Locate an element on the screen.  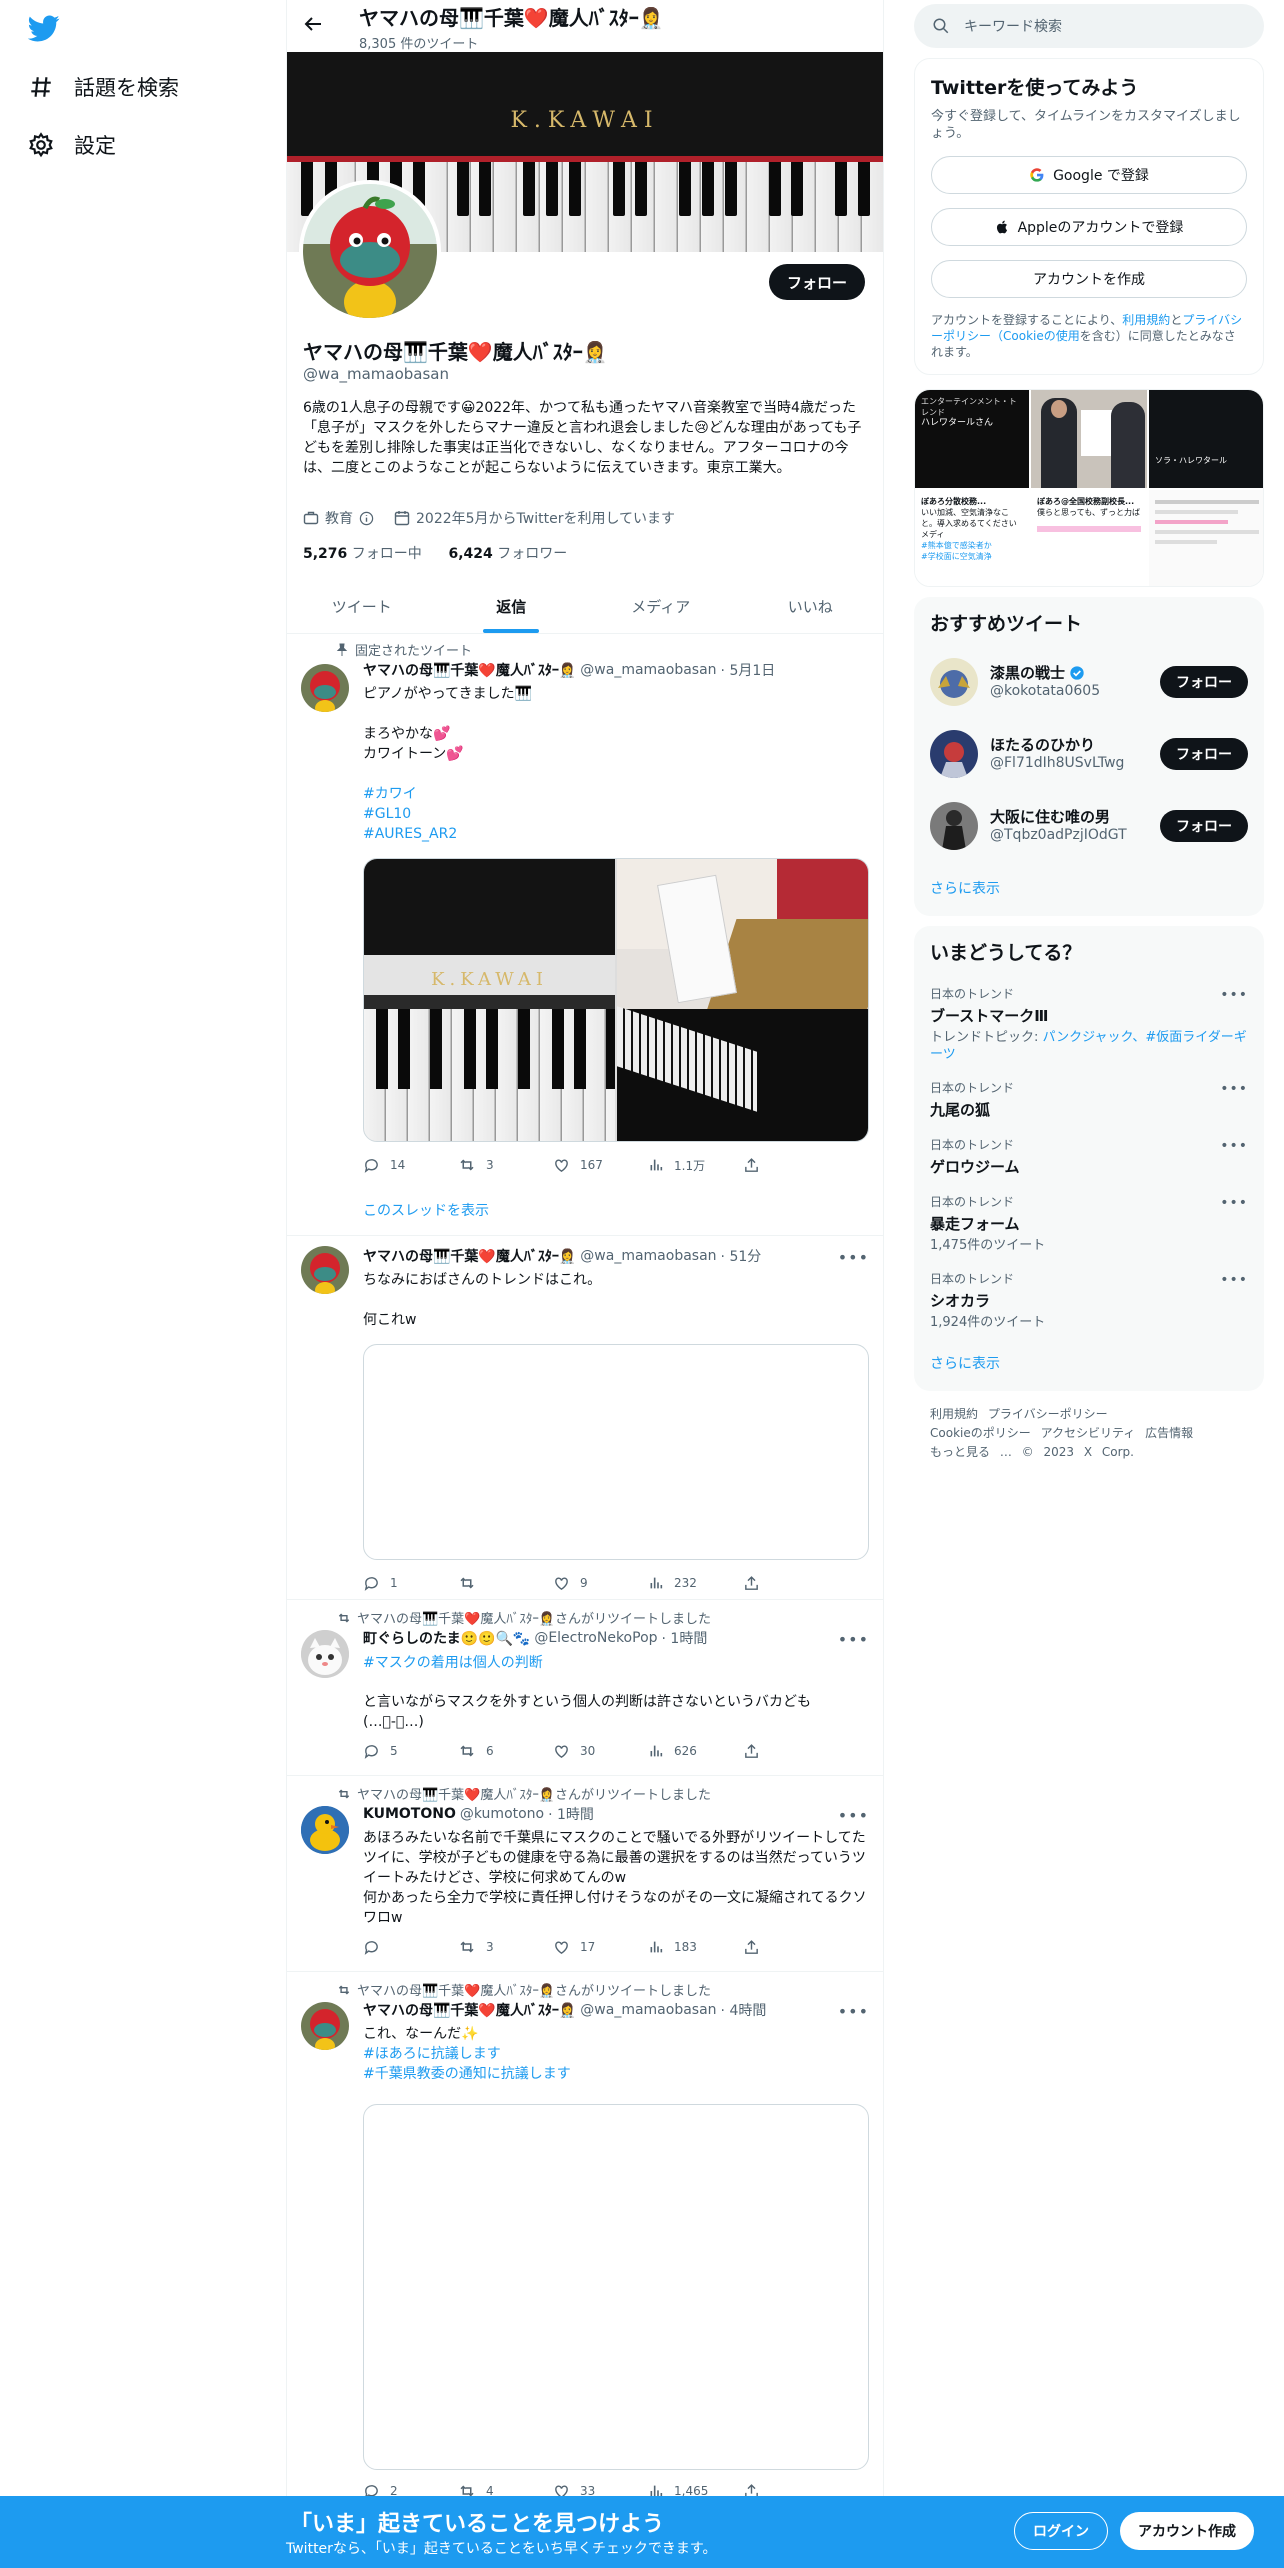
footer-terms-link: 利用規約 is located at coordinates (954, 1414).